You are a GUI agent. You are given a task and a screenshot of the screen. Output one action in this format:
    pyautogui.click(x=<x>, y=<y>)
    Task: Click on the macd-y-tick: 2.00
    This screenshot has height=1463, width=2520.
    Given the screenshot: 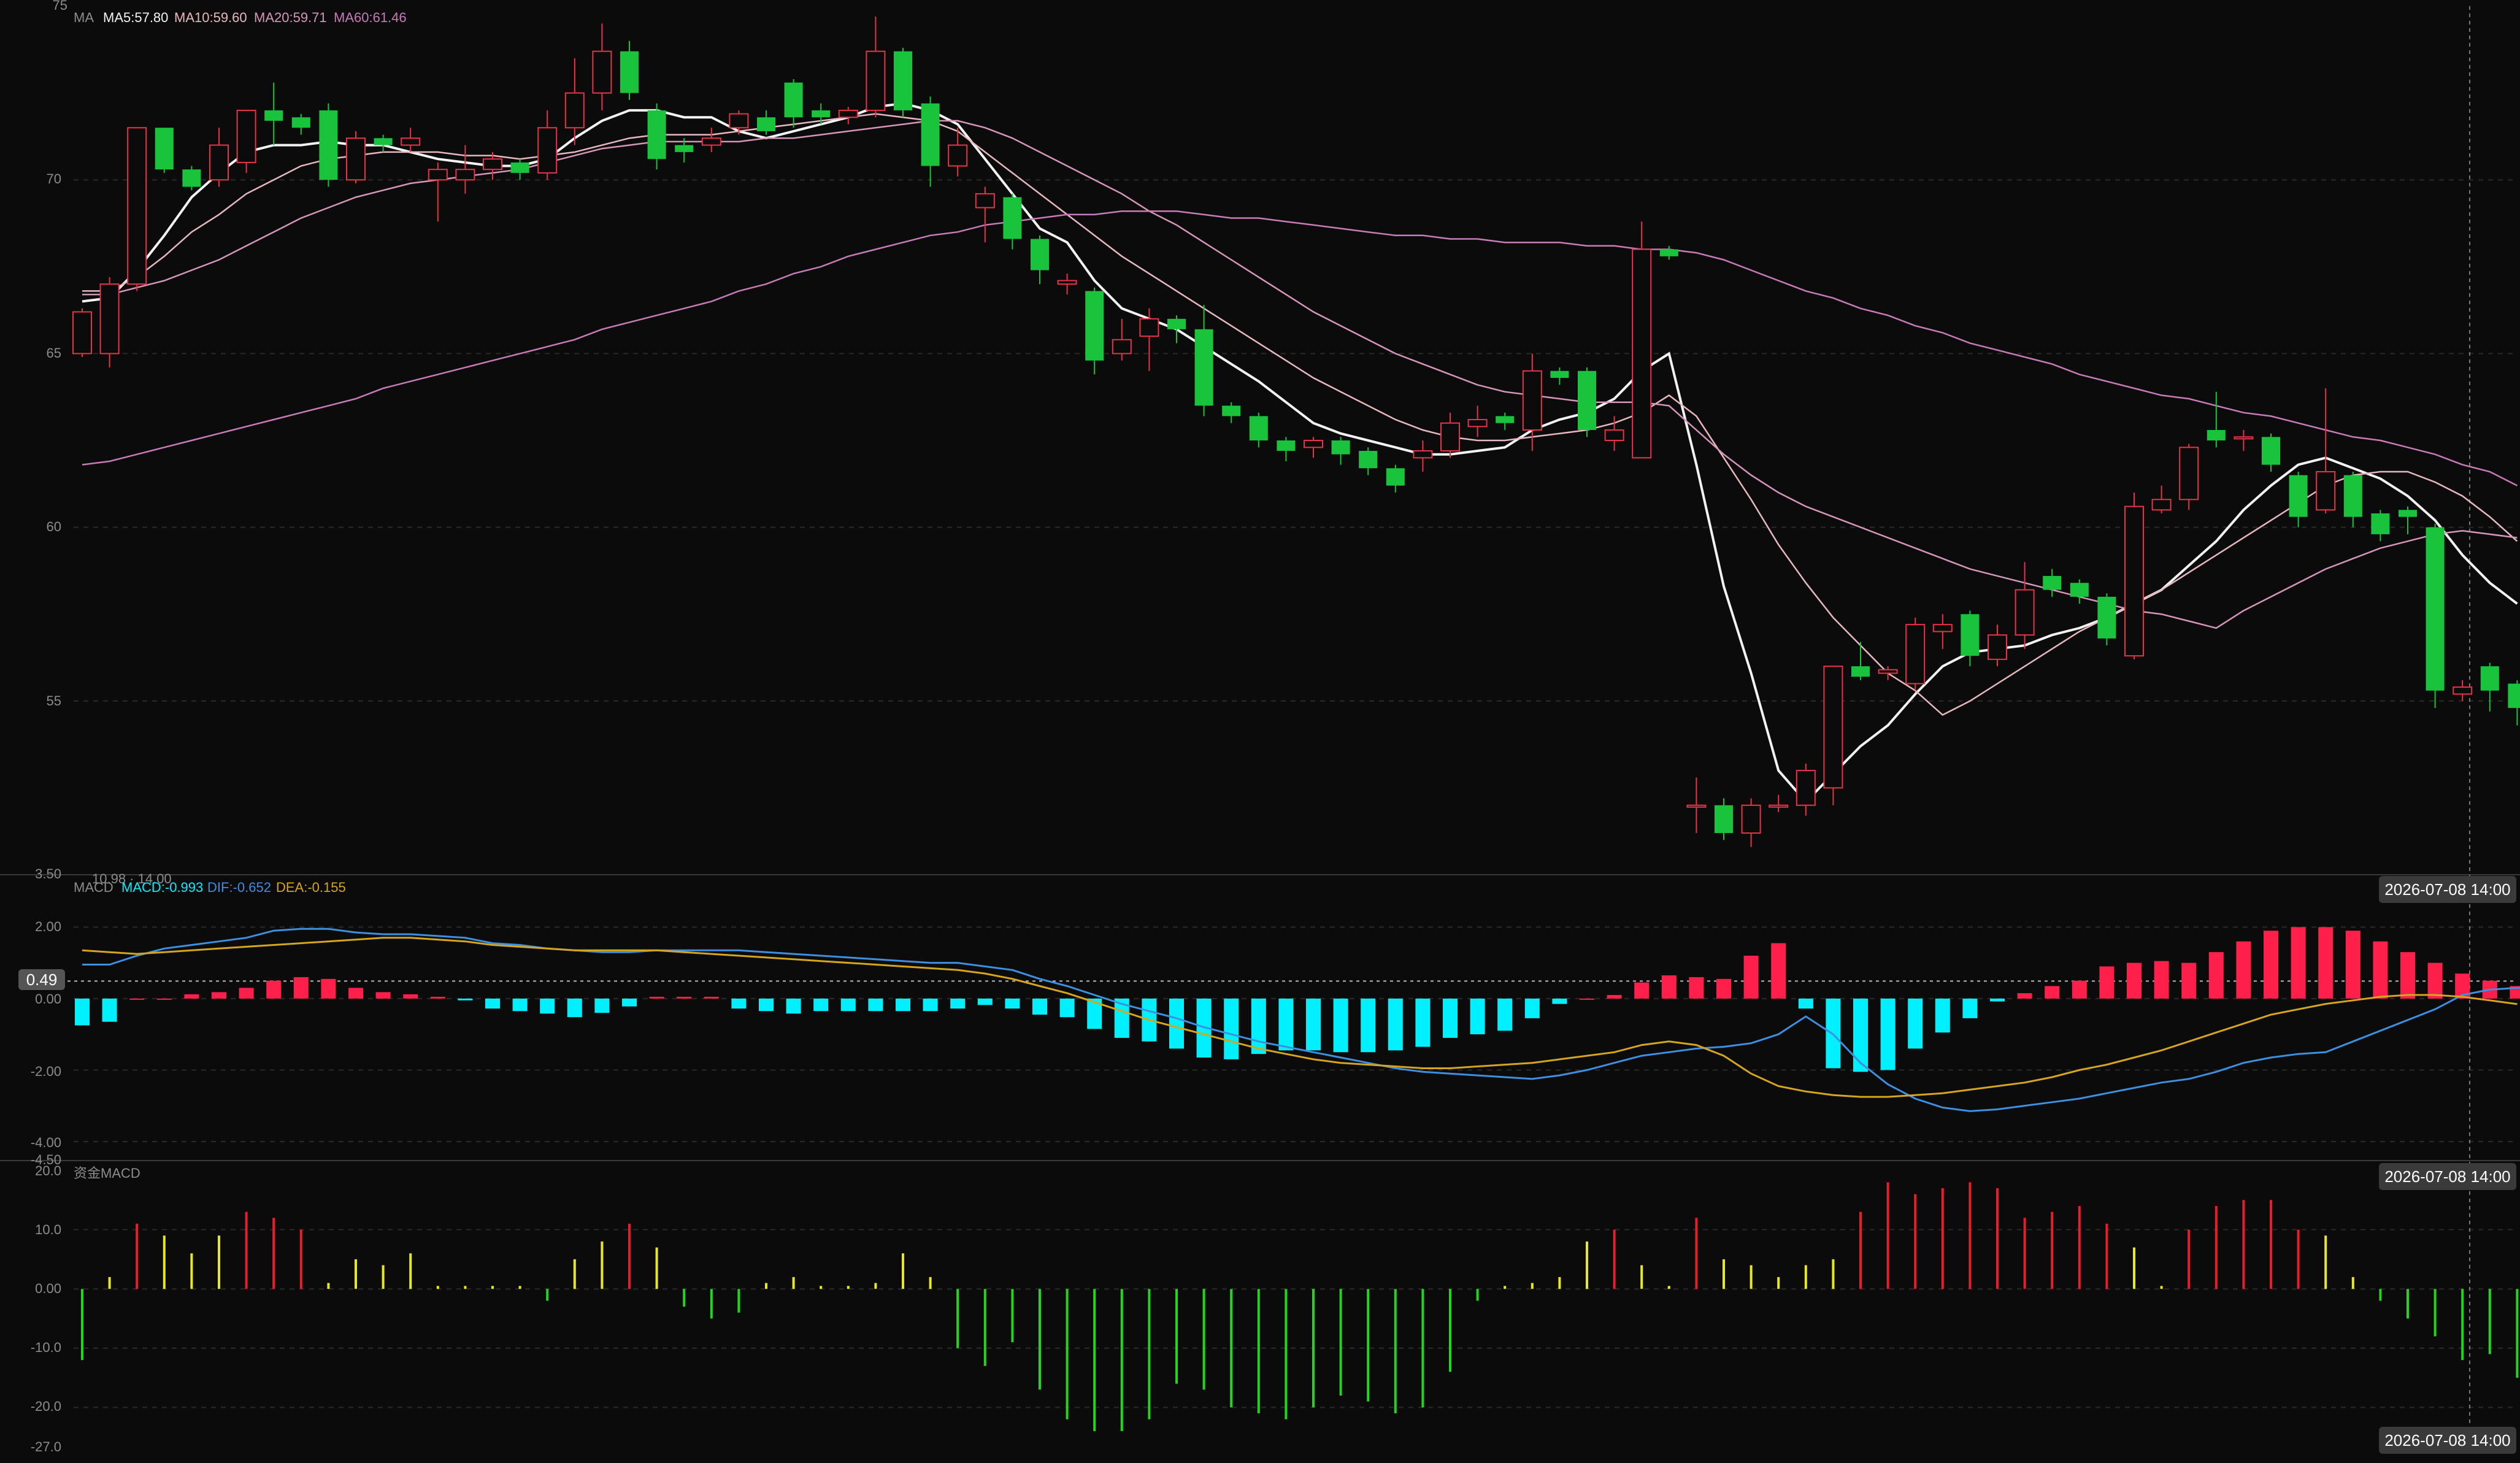 What is the action you would take?
    pyautogui.click(x=48, y=926)
    